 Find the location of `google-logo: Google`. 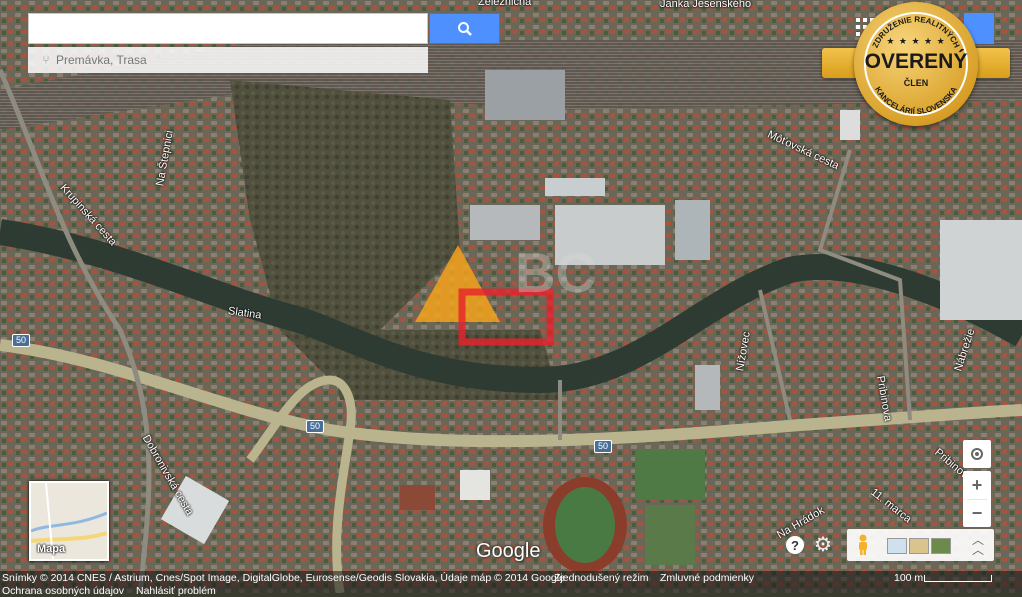

google-logo: Google is located at coordinates (508, 551).